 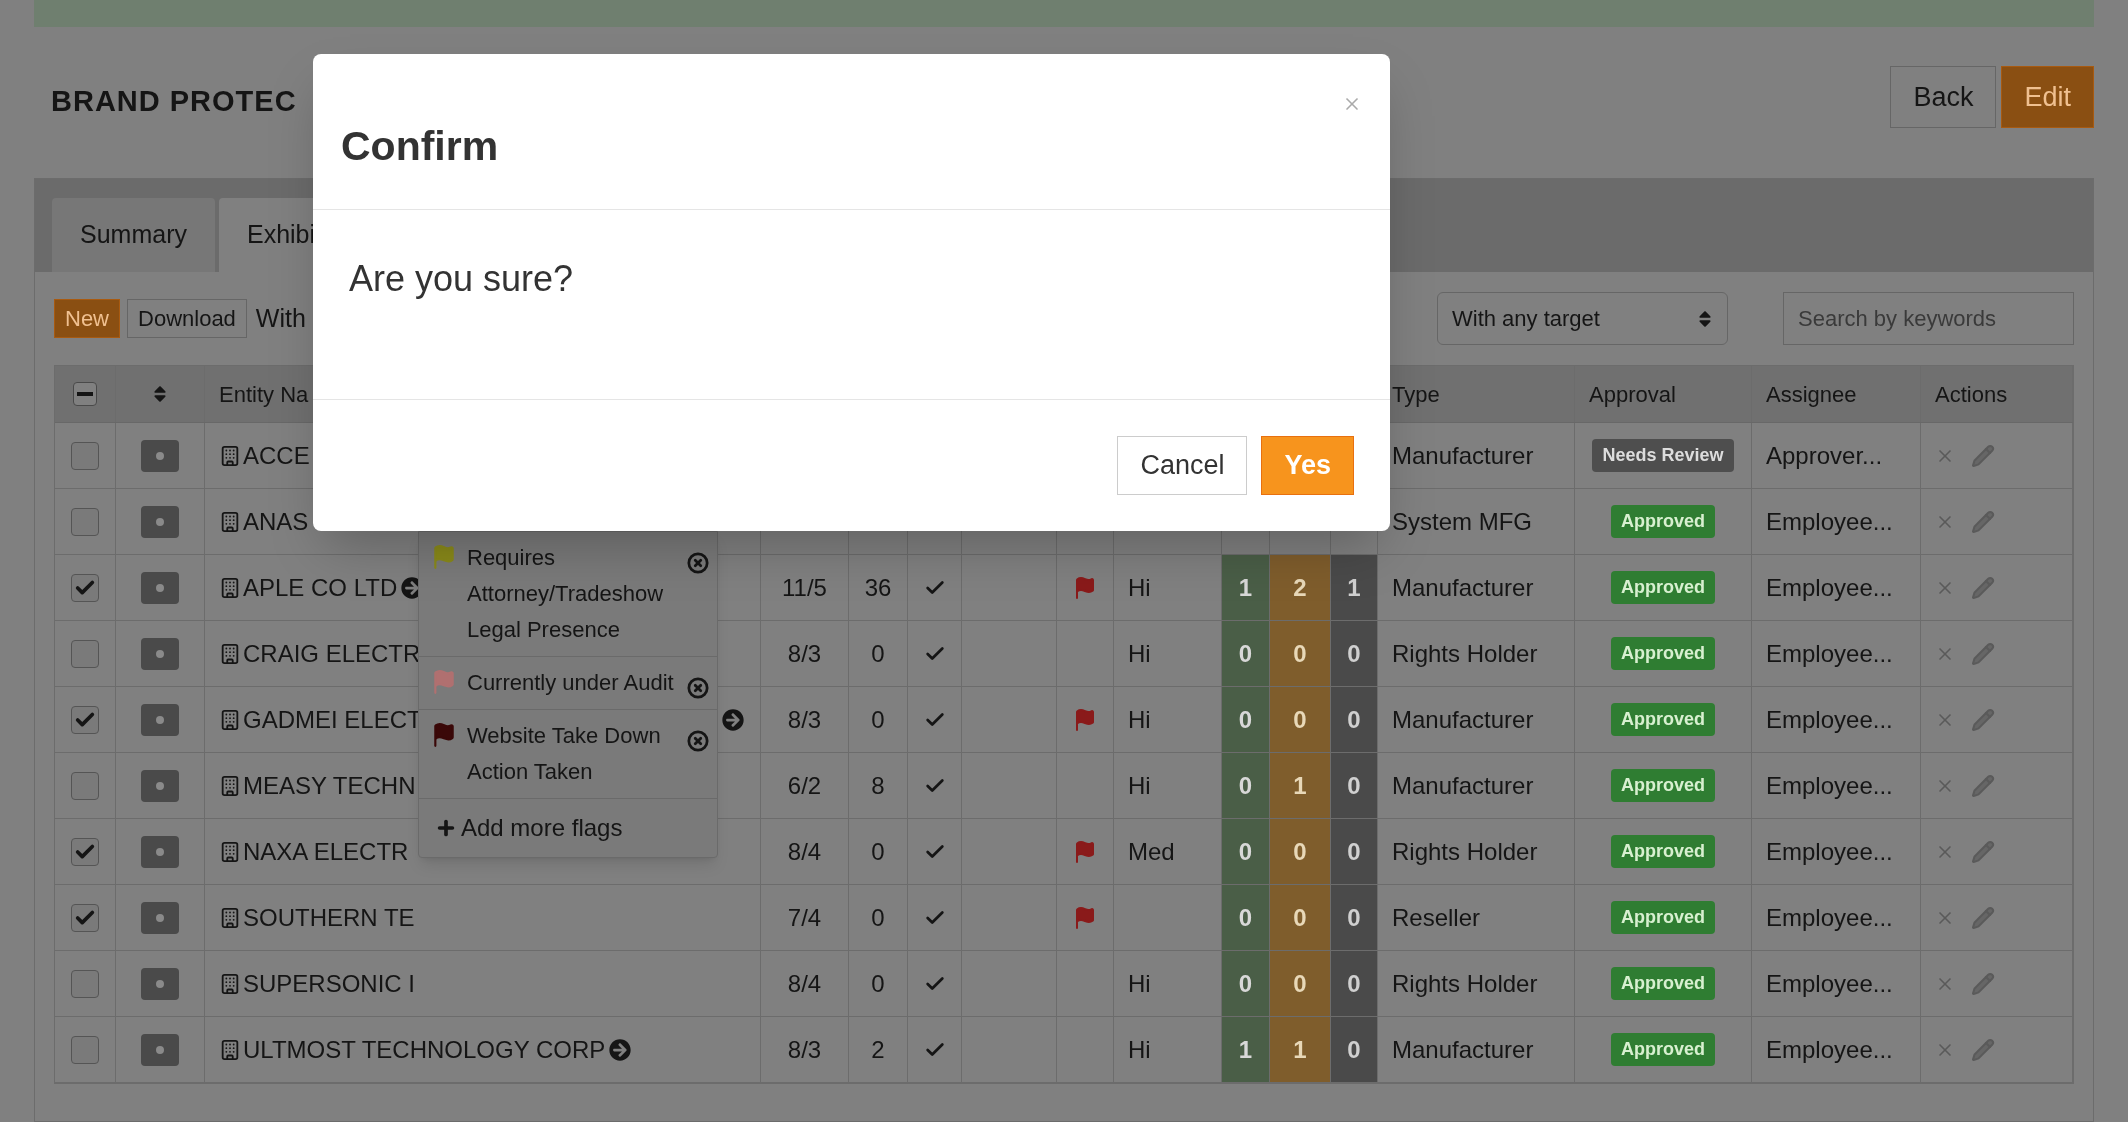 I want to click on approval-badge: Needs Review, so click(x=1663, y=455).